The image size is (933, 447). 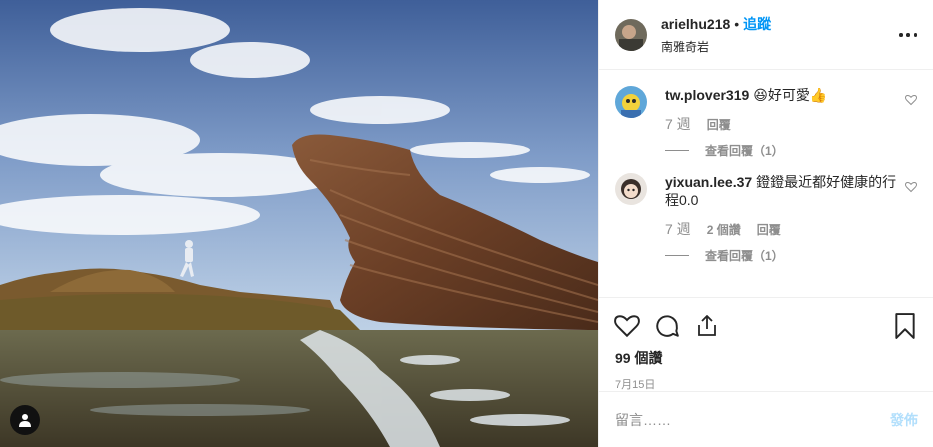 What do you see at coordinates (695, 24) in the screenshot?
I see `author-username: arielhu218` at bounding box center [695, 24].